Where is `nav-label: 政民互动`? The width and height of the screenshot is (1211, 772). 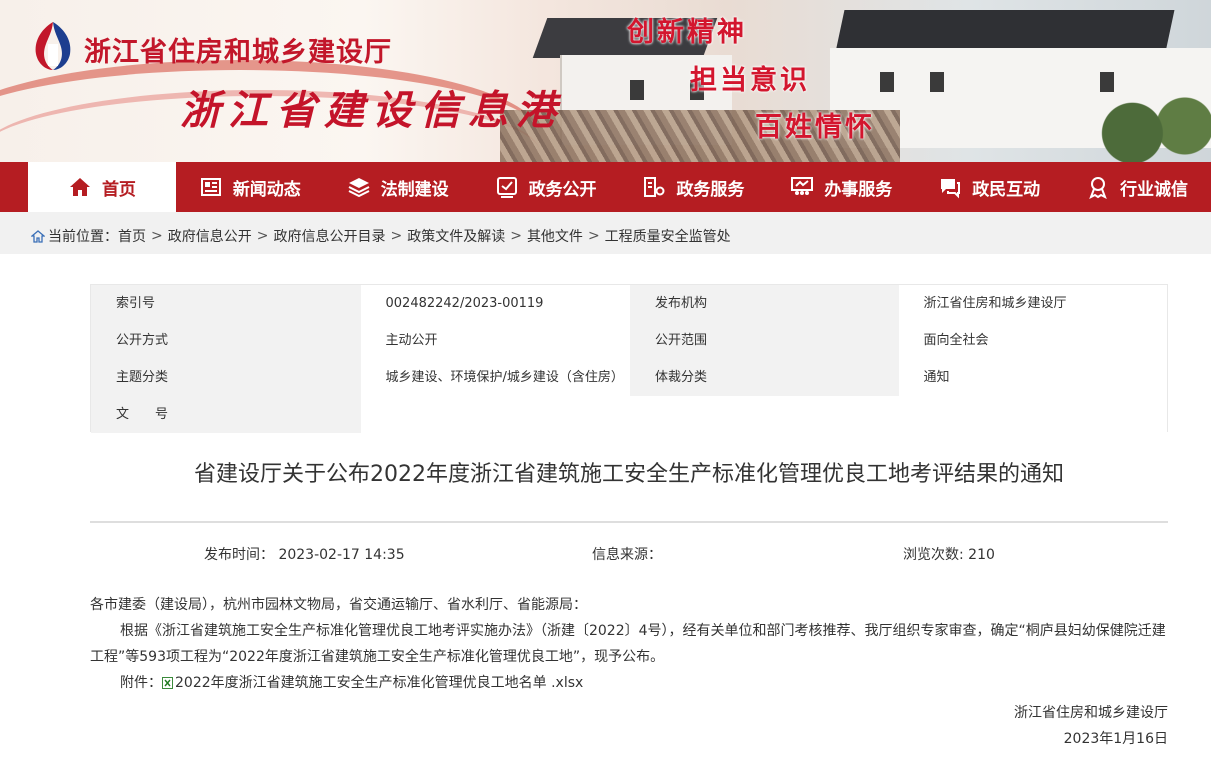 nav-label: 政民互动 is located at coordinates (1006, 189).